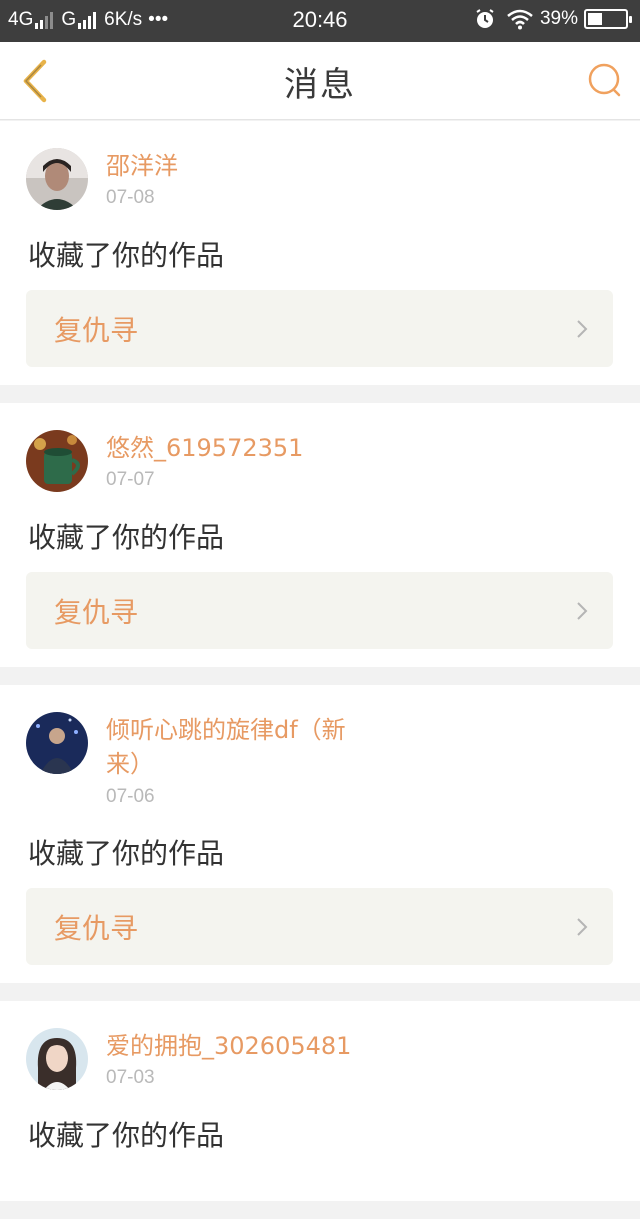  What do you see at coordinates (130, 796) in the screenshot?
I see `message-date: 07-06` at bounding box center [130, 796].